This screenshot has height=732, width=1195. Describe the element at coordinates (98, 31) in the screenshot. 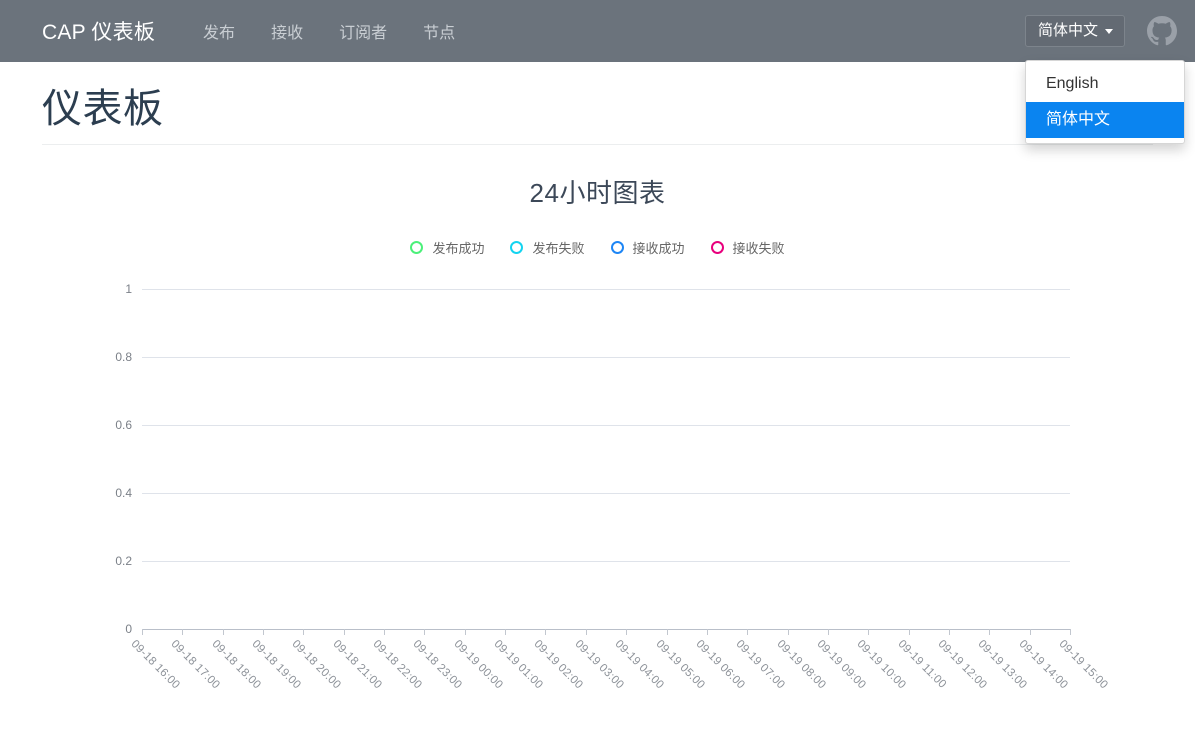

I see `brand-logo: CAP 仪表板` at that location.